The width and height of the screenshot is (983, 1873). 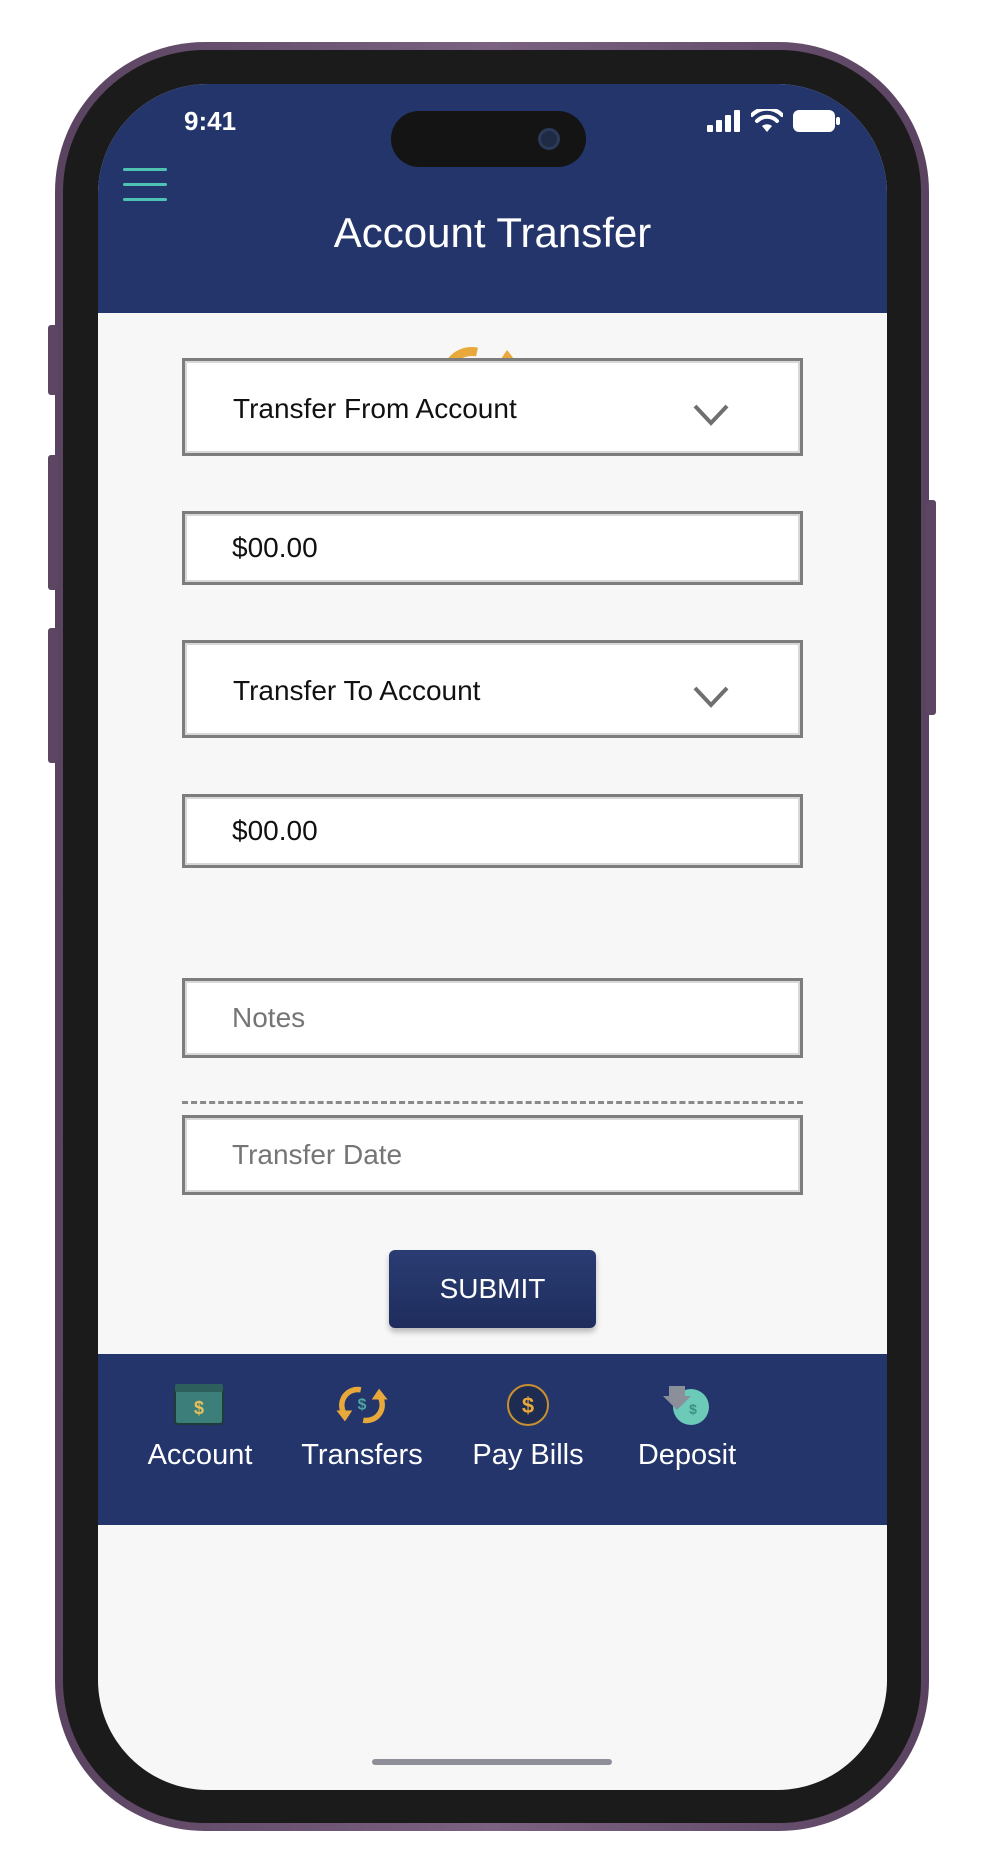 I want to click on transfer-to-amount-input, so click(x=490, y=831).